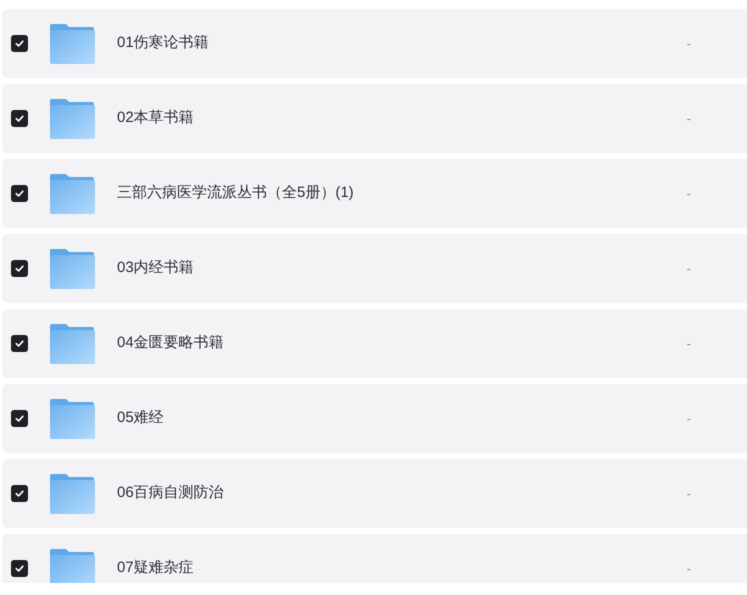 Image resolution: width=747 pixels, height=595 pixels. Describe the element at coordinates (163, 43) in the screenshot. I see `folder-name: 01伤寒论书籍` at that location.